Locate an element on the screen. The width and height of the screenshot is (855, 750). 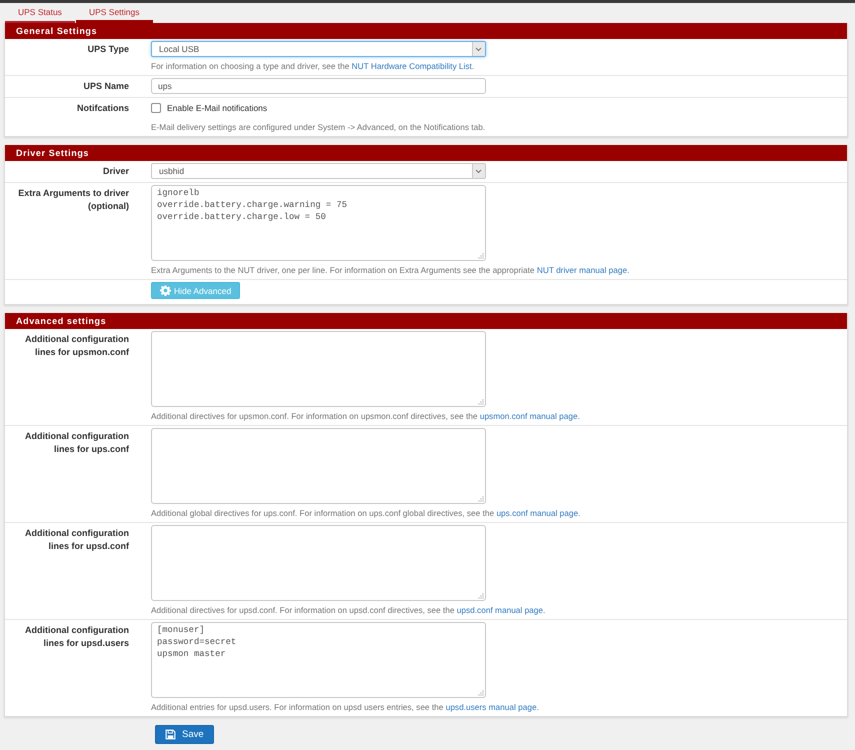
panel-heading: Driver Settings is located at coordinates (426, 153).